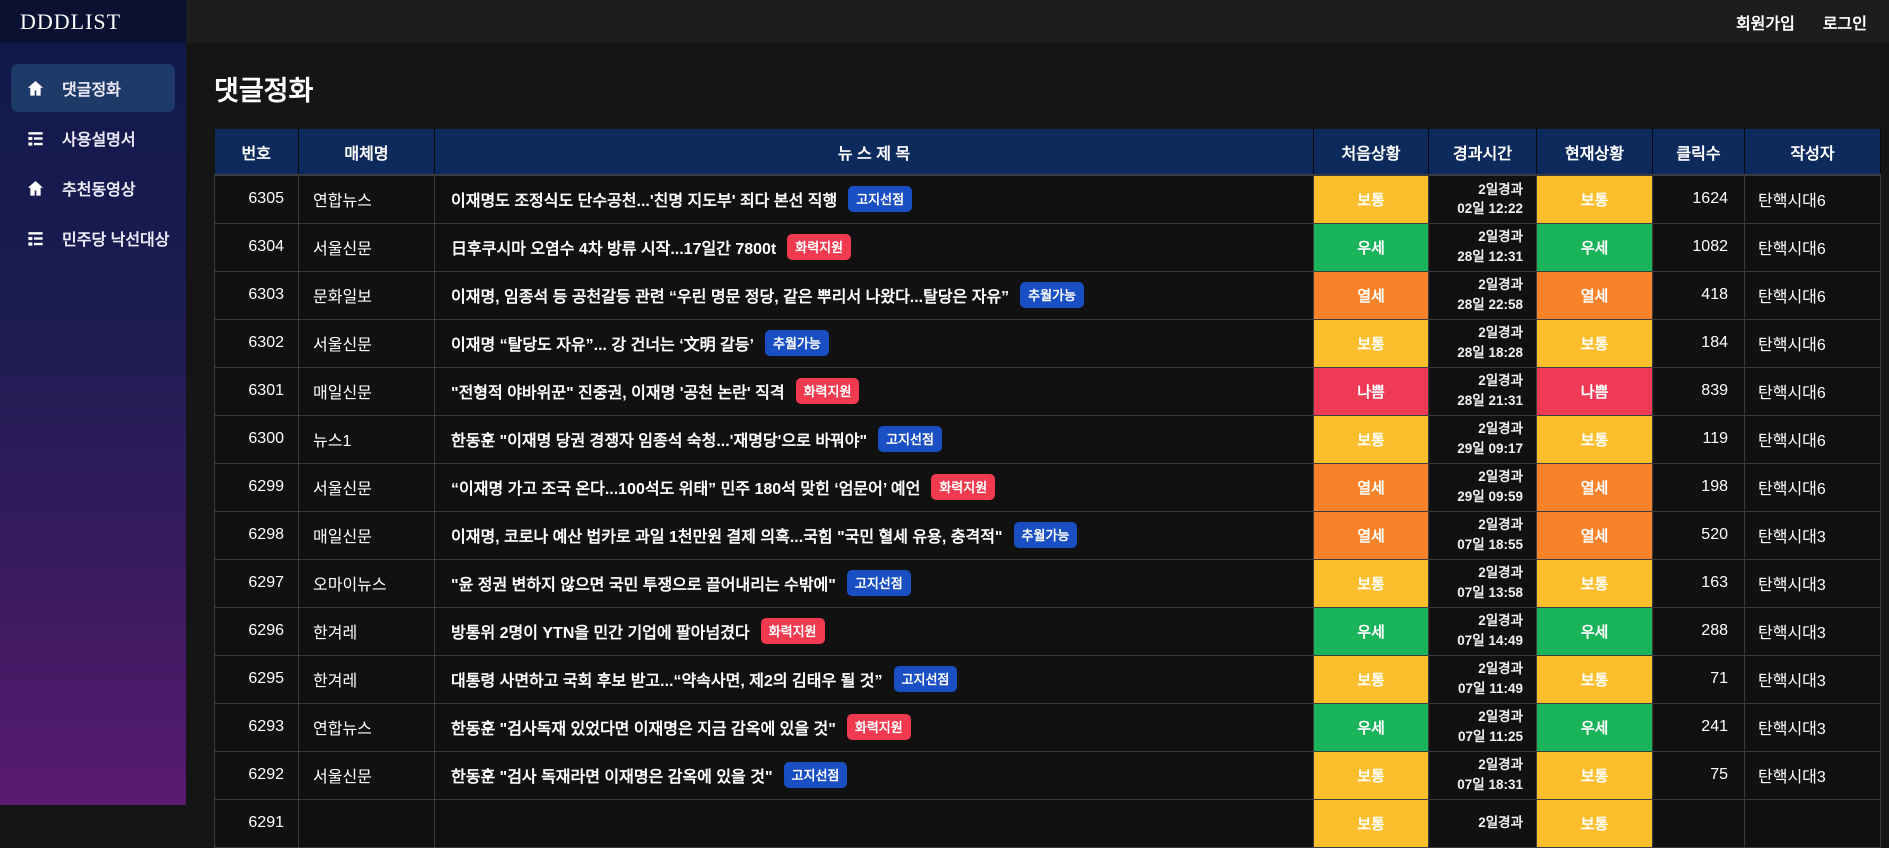 The image size is (1889, 848). What do you see at coordinates (93, 21) in the screenshot?
I see `brand-logo: DDDLIST` at bounding box center [93, 21].